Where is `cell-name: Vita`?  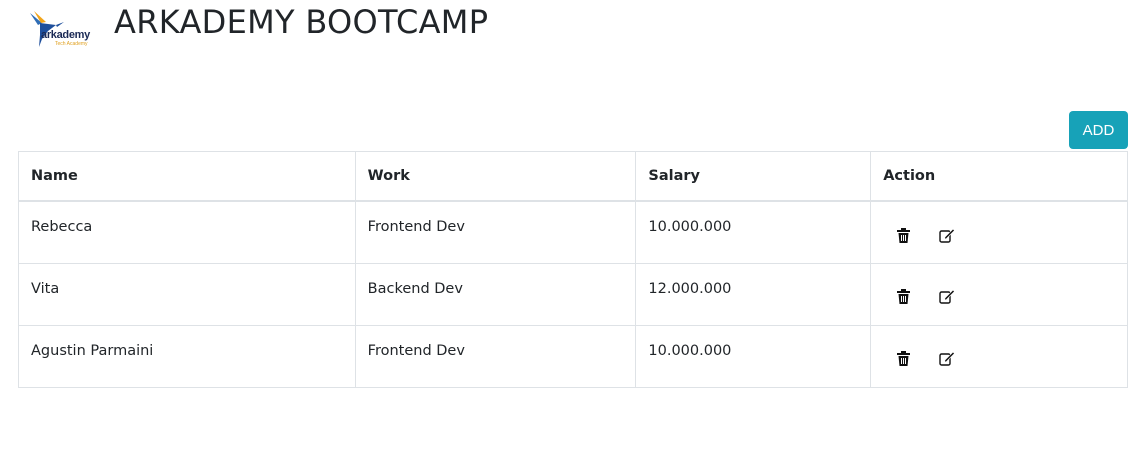 cell-name: Vita is located at coordinates (187, 294).